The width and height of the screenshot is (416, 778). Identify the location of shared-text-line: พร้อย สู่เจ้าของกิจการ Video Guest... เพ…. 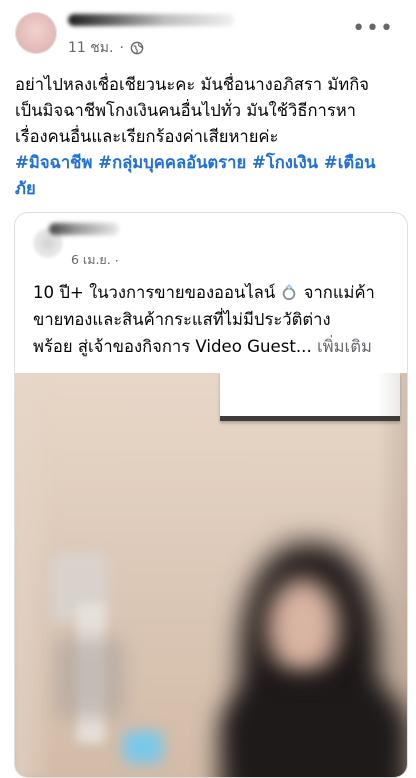
(213, 346).